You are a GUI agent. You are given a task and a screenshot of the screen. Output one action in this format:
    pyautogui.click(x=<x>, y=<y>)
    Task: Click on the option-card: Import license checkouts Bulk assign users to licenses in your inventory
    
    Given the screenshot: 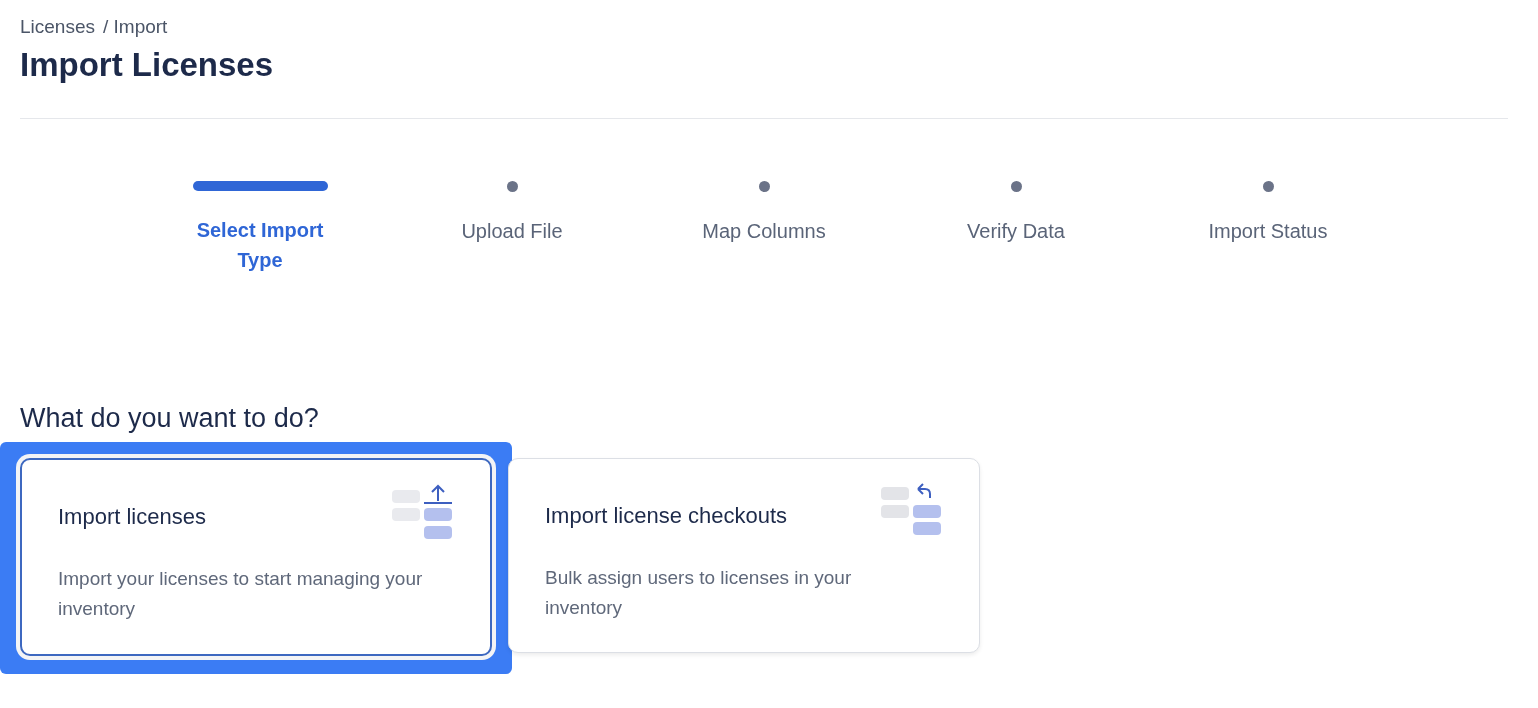 What is the action you would take?
    pyautogui.click(x=744, y=555)
    